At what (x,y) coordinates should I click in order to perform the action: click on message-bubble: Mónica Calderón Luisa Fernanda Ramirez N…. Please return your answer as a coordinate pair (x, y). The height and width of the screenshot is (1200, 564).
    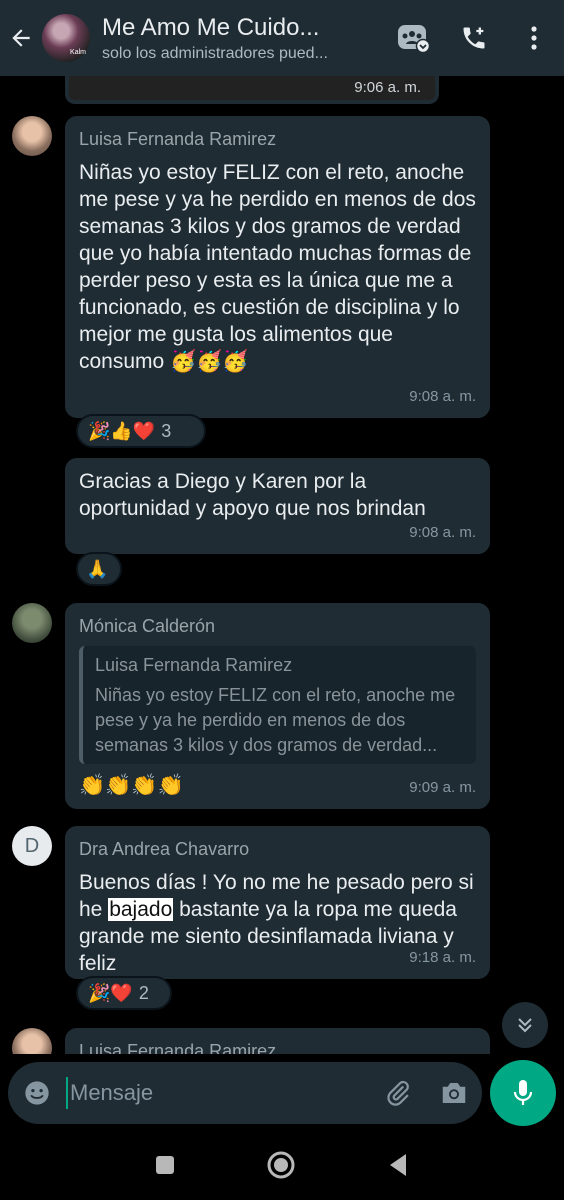
    Looking at the image, I should click on (277, 706).